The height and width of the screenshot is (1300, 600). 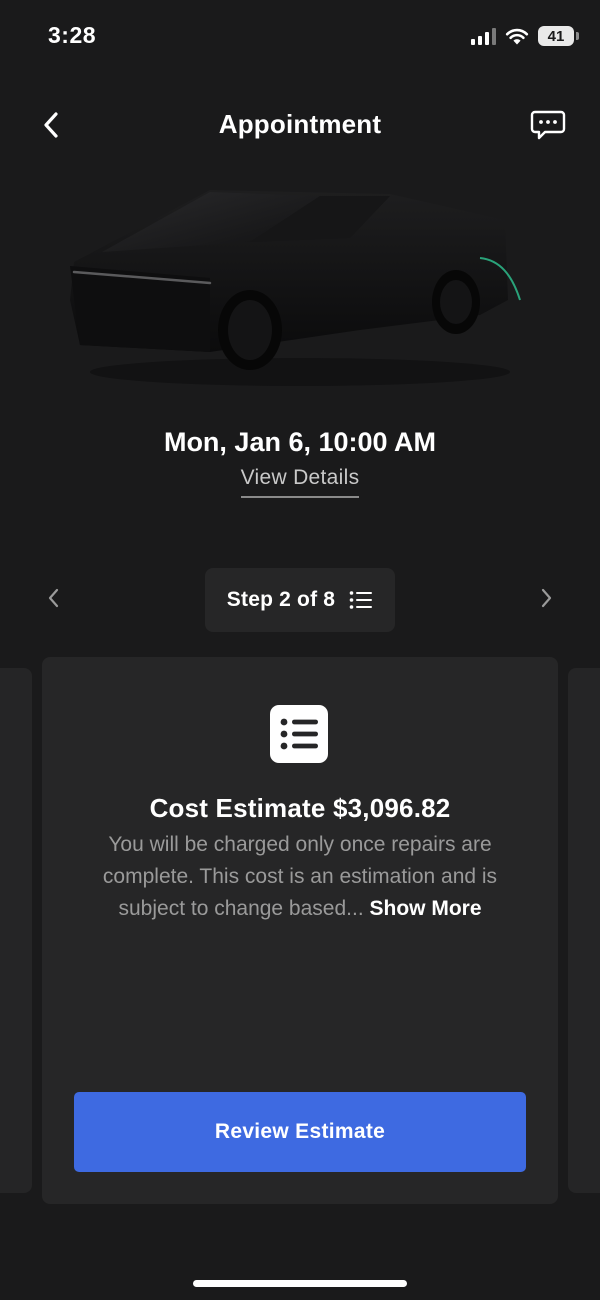 What do you see at coordinates (300, 35) in the screenshot?
I see `status-bar: 3:28 41` at bounding box center [300, 35].